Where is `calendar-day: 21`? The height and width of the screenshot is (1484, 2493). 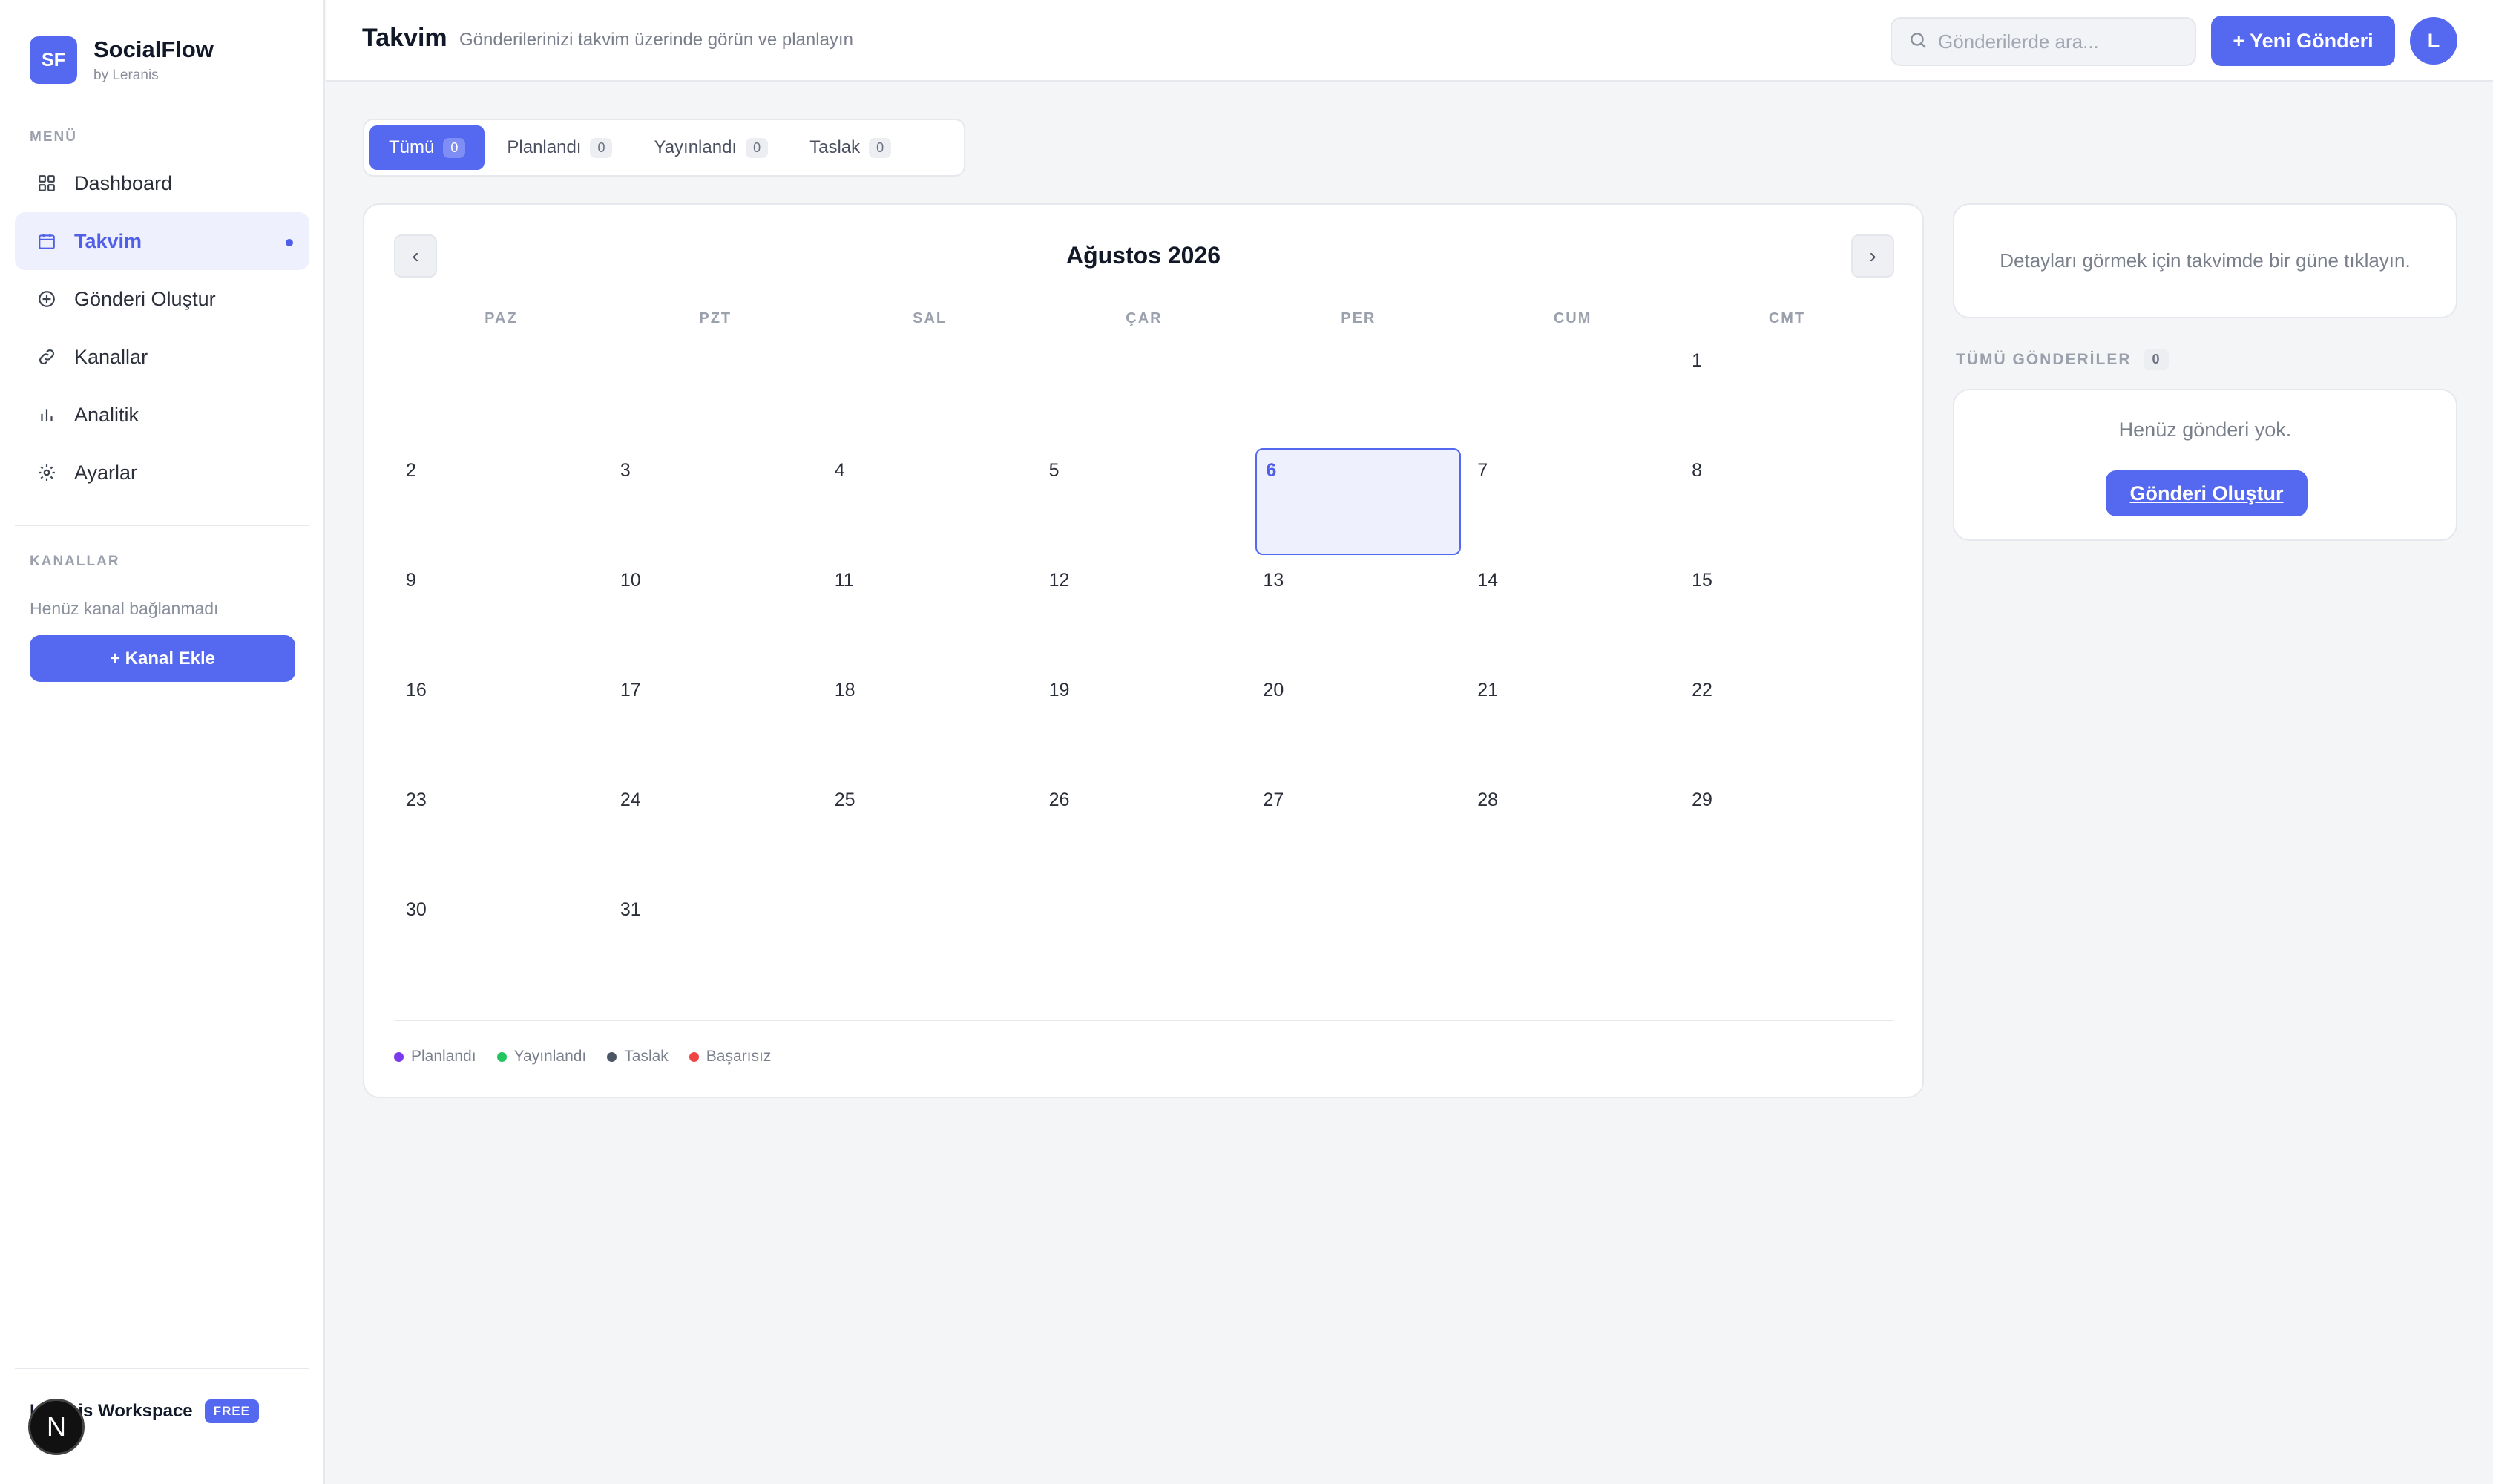 calendar-day: 21 is located at coordinates (1572, 721).